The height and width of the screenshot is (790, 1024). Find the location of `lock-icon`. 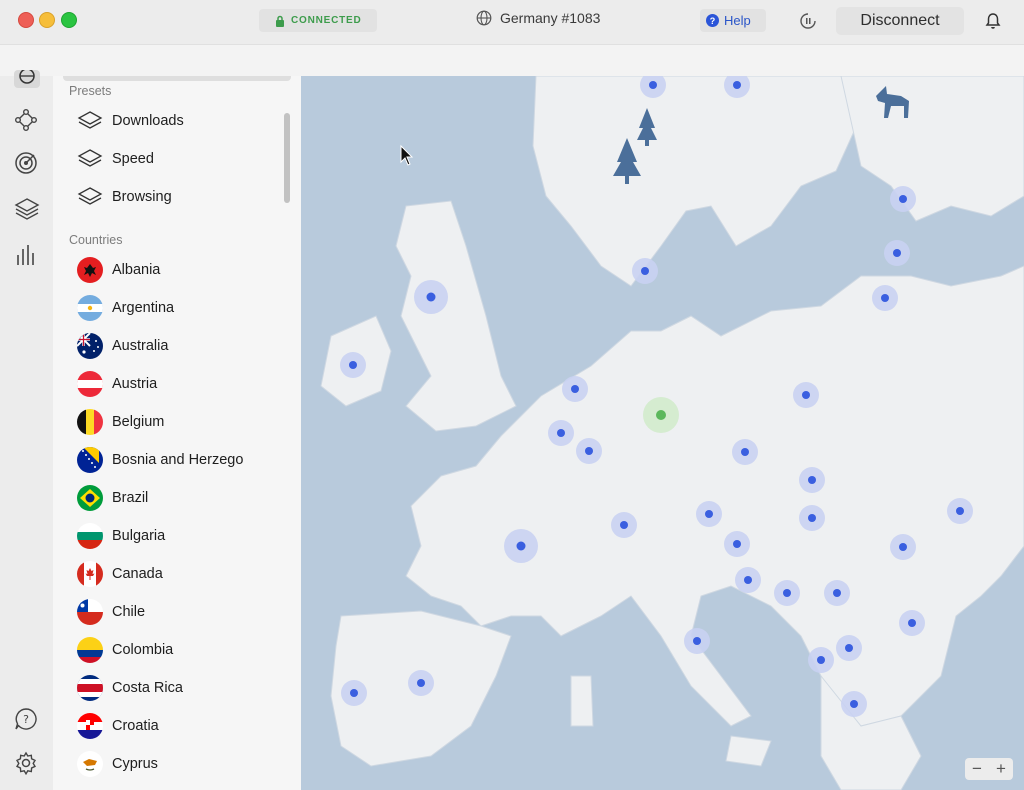

lock-icon is located at coordinates (280, 21).